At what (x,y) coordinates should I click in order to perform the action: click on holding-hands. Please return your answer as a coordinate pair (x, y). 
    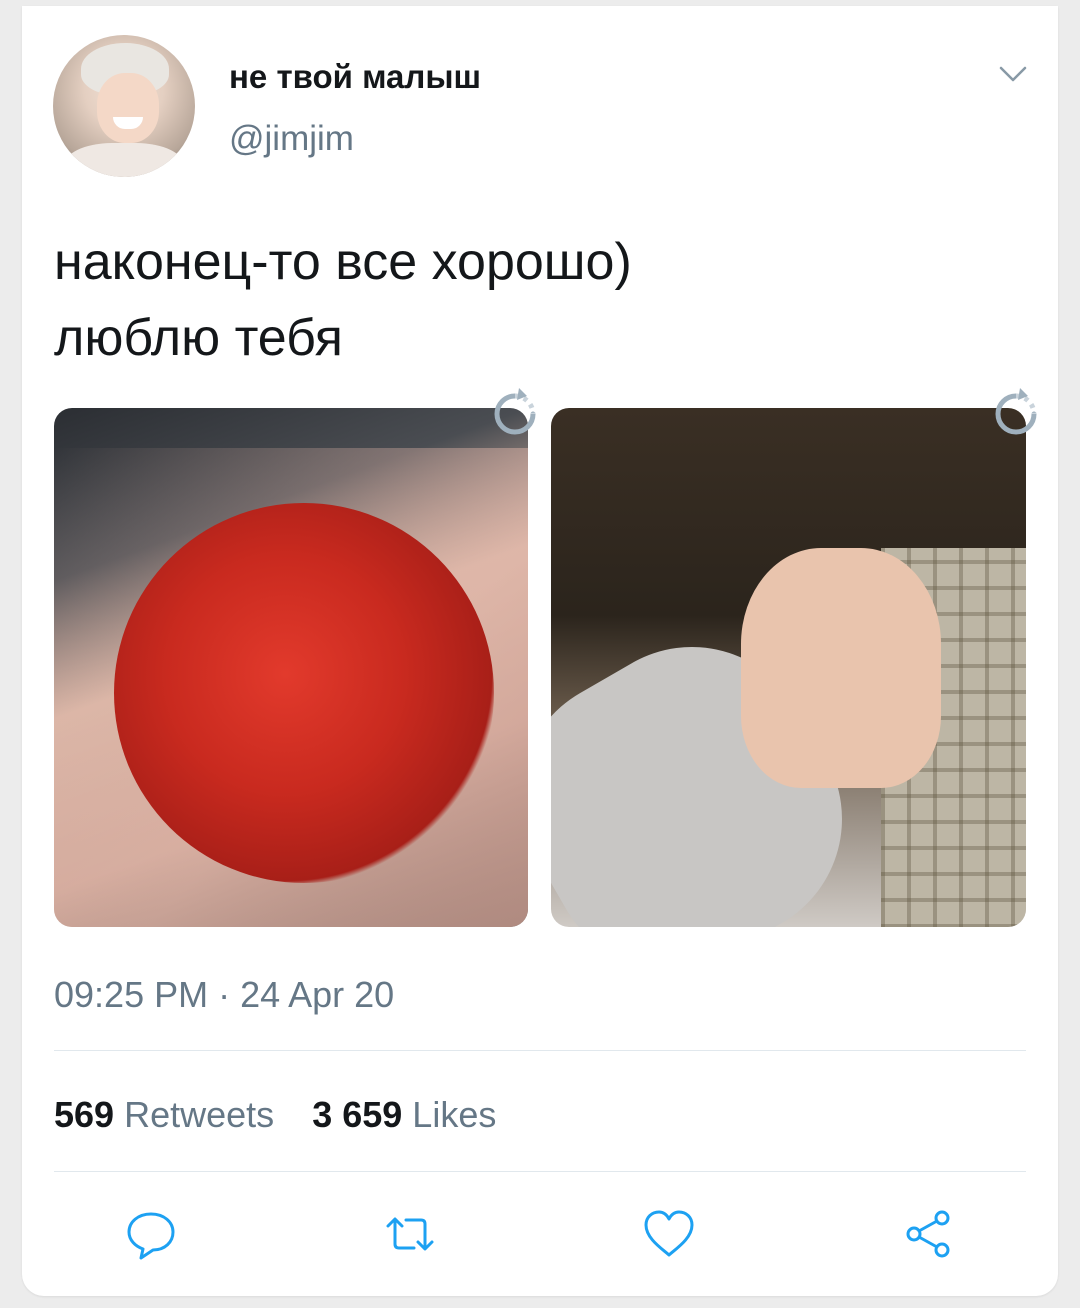
    Looking at the image, I should click on (841, 668).